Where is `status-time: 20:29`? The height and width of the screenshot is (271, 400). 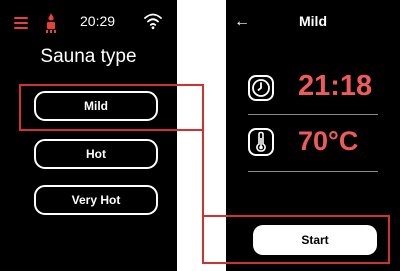
status-time: 20:29 is located at coordinates (98, 21).